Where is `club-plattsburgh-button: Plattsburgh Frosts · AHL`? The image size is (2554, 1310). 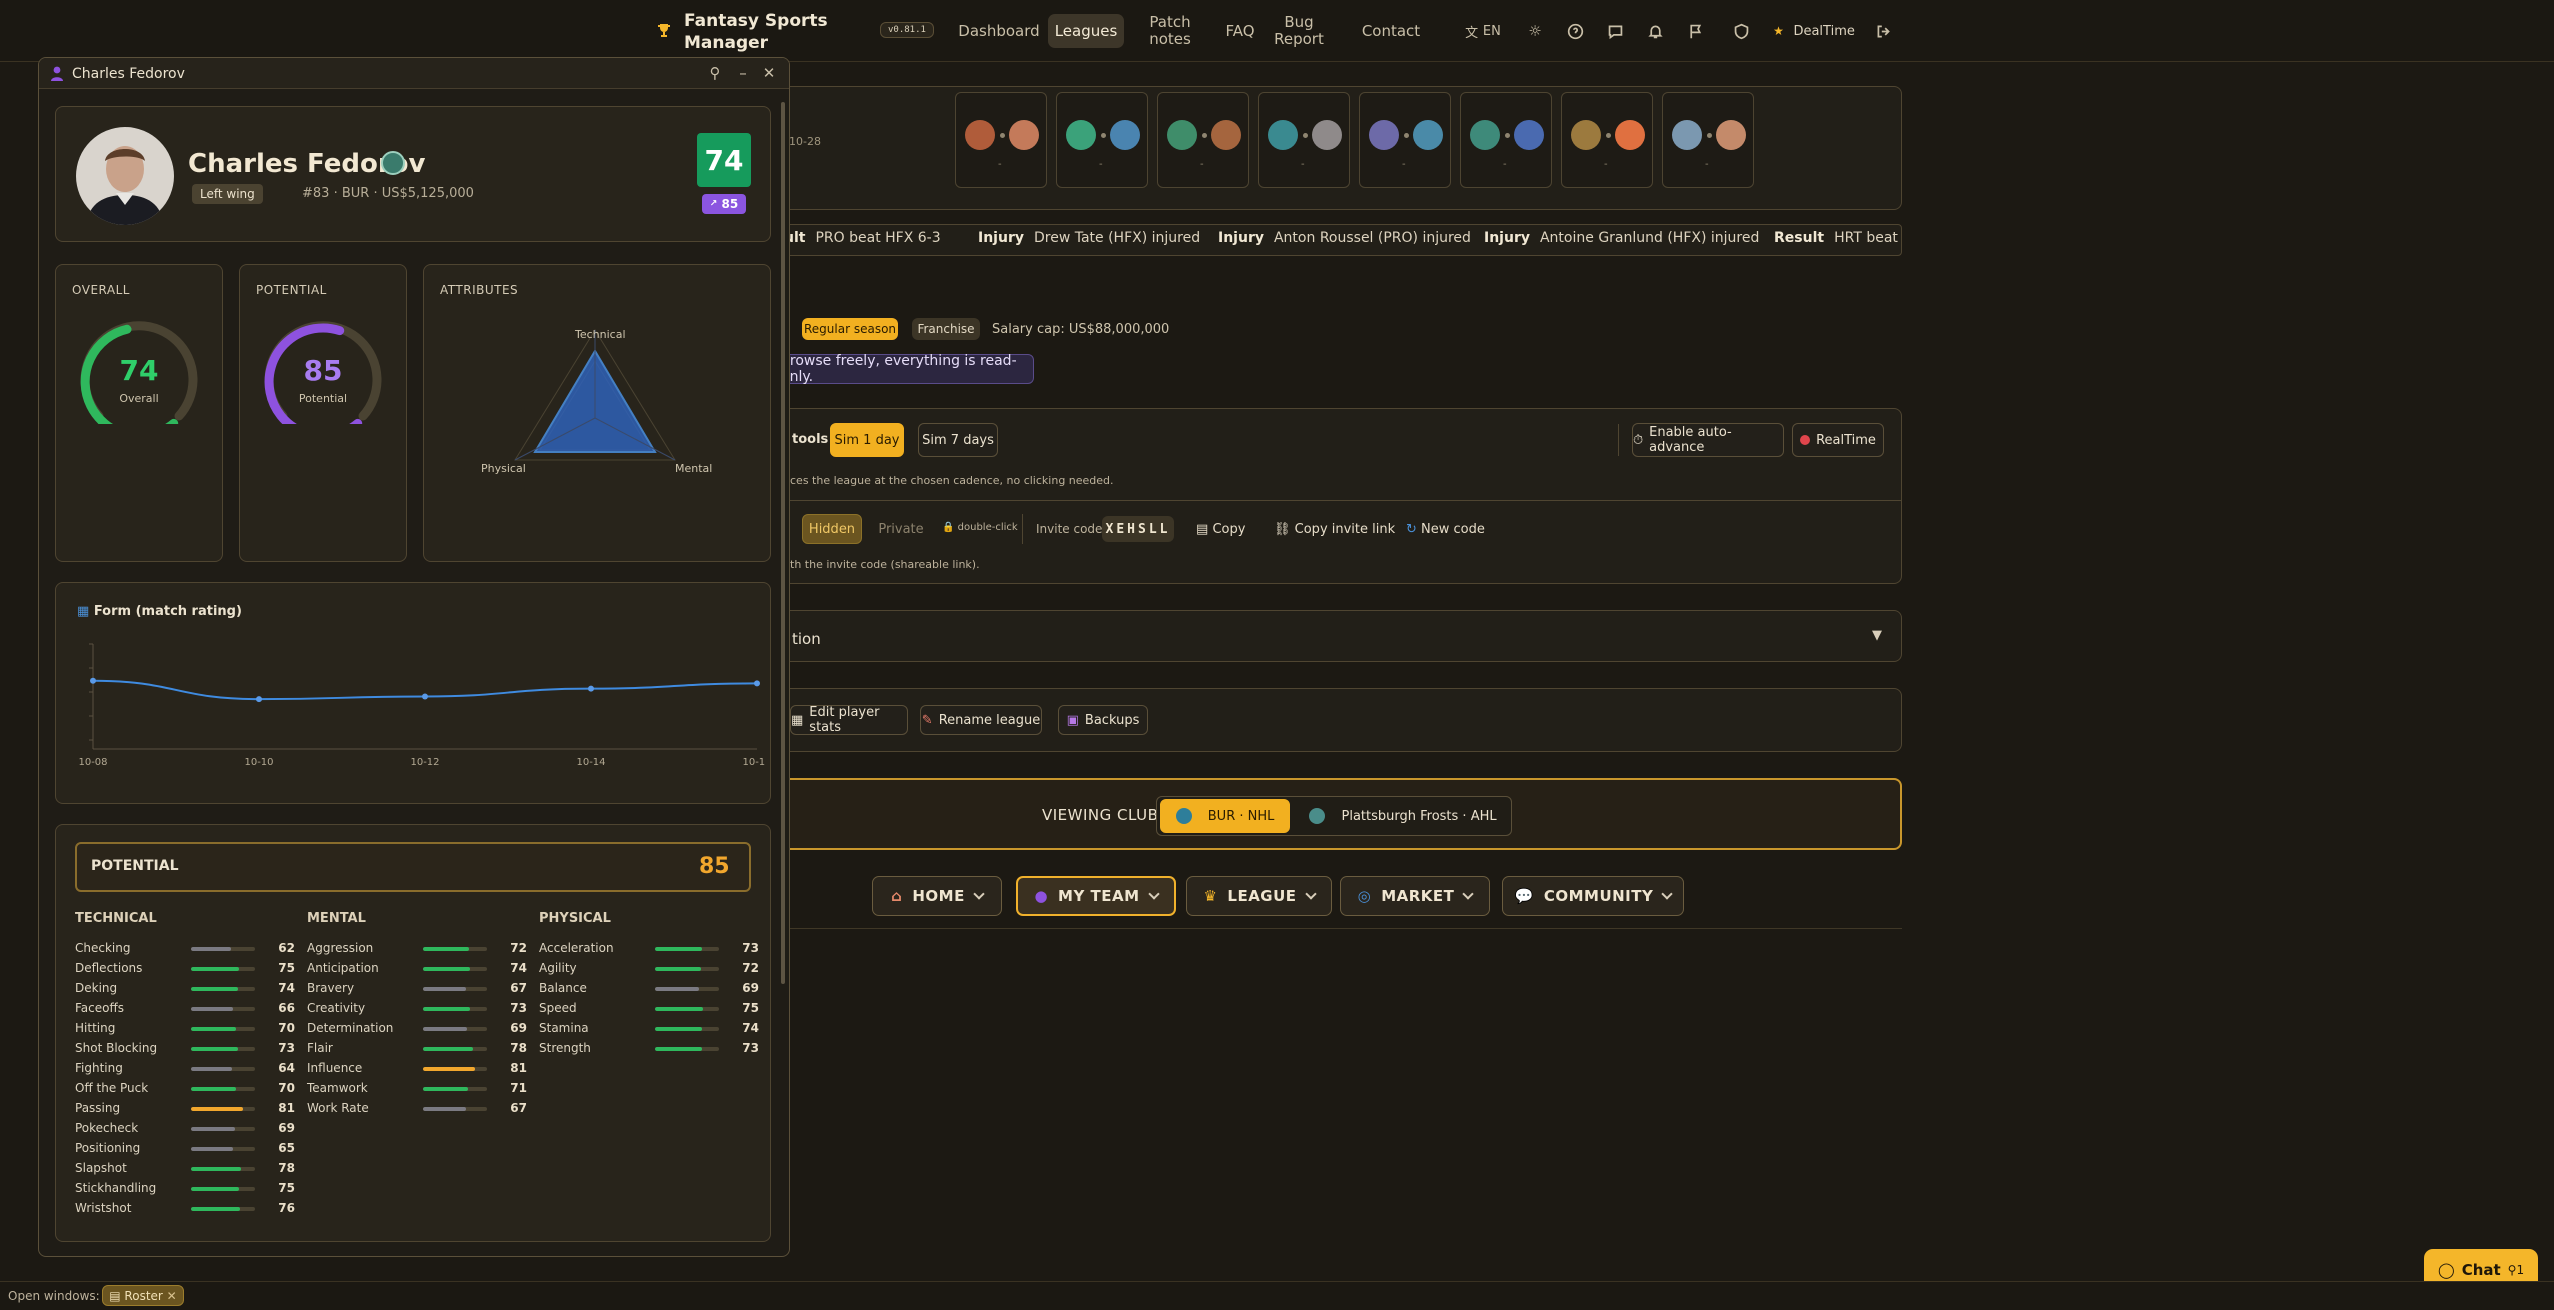 club-plattsburgh-button: Plattsburgh Frosts · AHL is located at coordinates (1403, 816).